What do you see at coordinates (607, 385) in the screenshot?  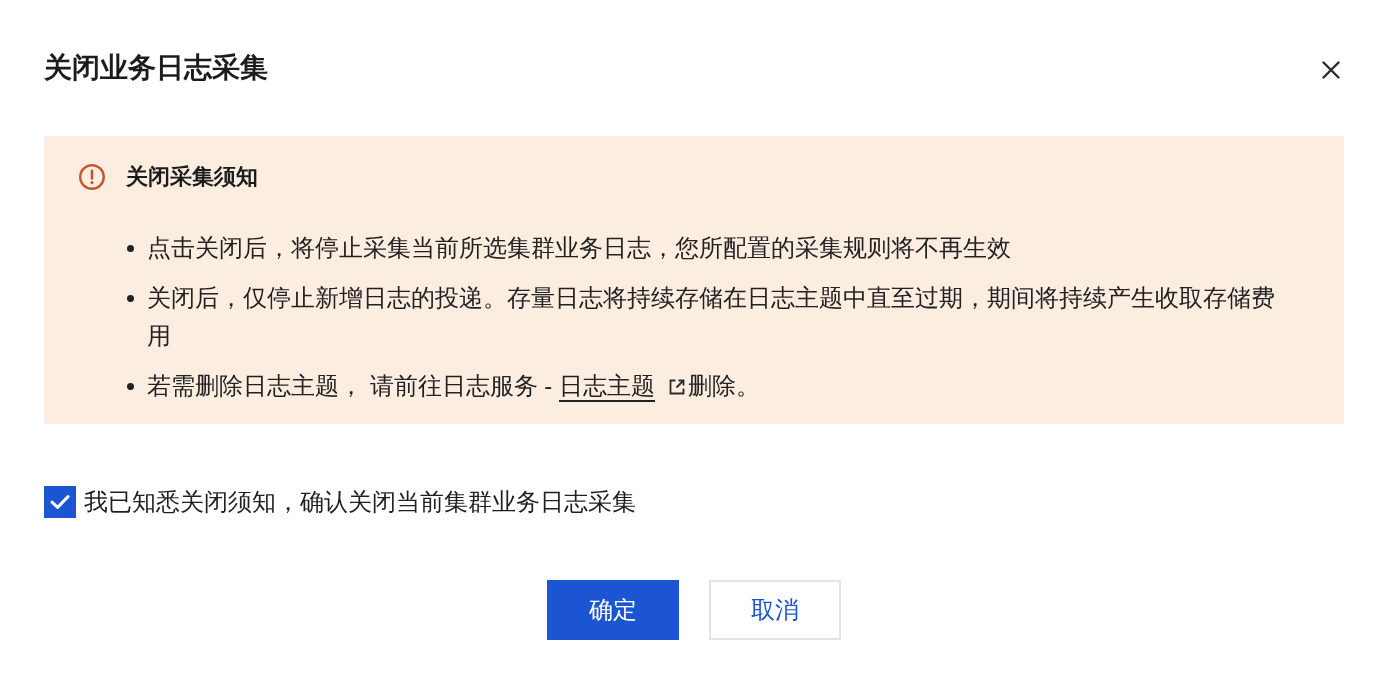 I see `topic-link: 日志主题` at bounding box center [607, 385].